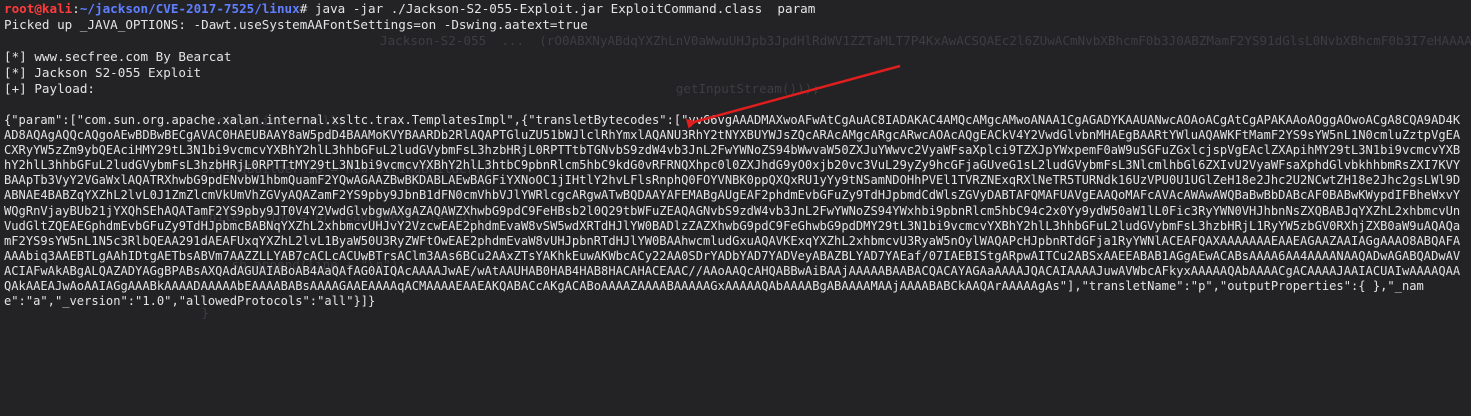 This screenshot has height=416, width=1471. What do you see at coordinates (307, 8) in the screenshot?
I see `prompt-symbol: #` at bounding box center [307, 8].